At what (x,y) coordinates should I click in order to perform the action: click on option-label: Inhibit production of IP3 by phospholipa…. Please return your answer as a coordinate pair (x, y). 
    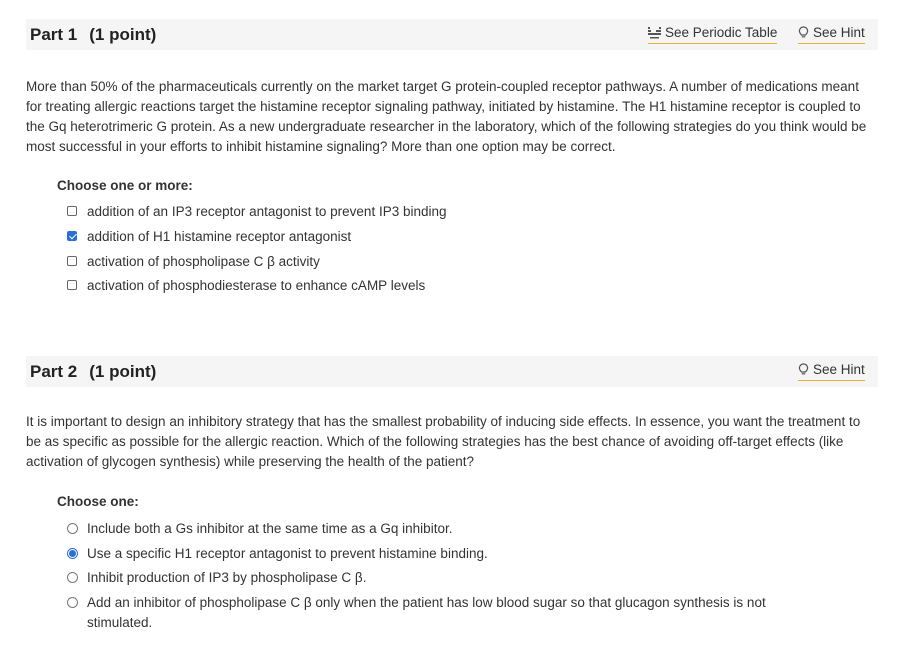
    Looking at the image, I should click on (227, 577).